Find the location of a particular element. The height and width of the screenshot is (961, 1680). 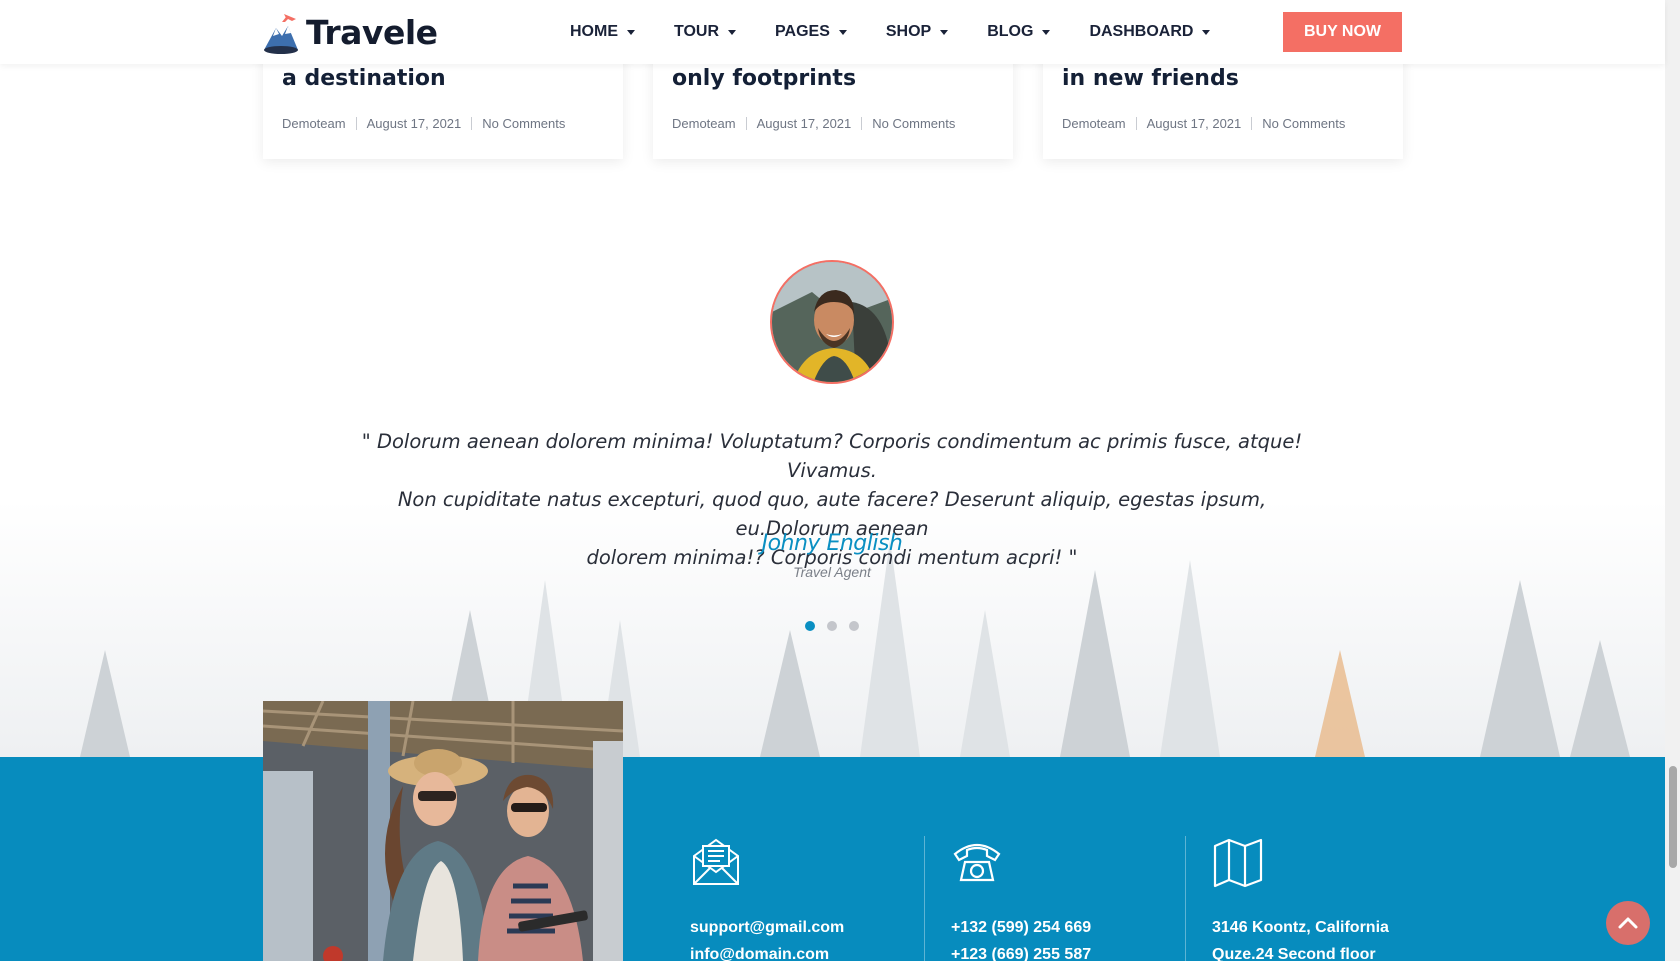

travelers-photo is located at coordinates (443, 831).